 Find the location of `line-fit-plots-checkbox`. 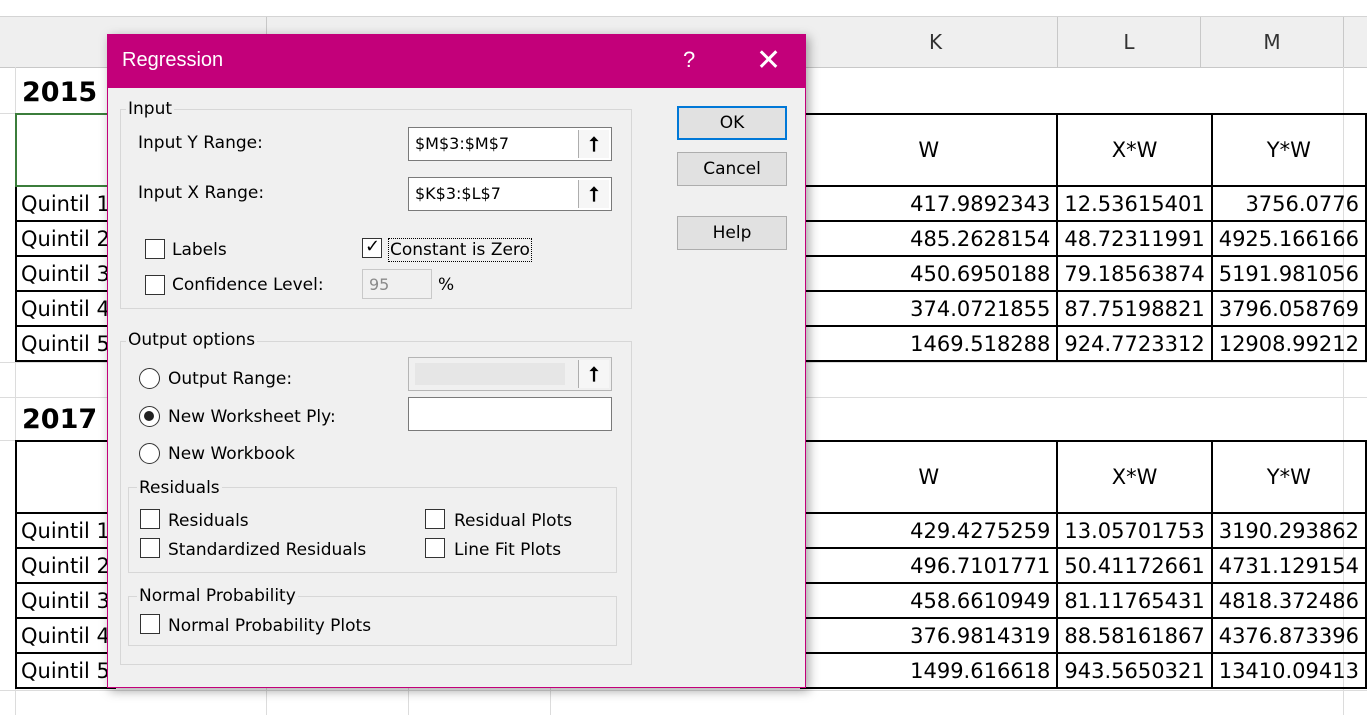

line-fit-plots-checkbox is located at coordinates (435, 548).